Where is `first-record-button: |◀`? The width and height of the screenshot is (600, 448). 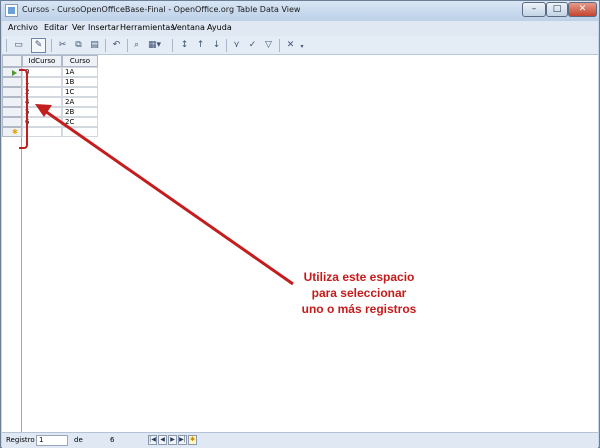 first-record-button: |◀ is located at coordinates (152, 440).